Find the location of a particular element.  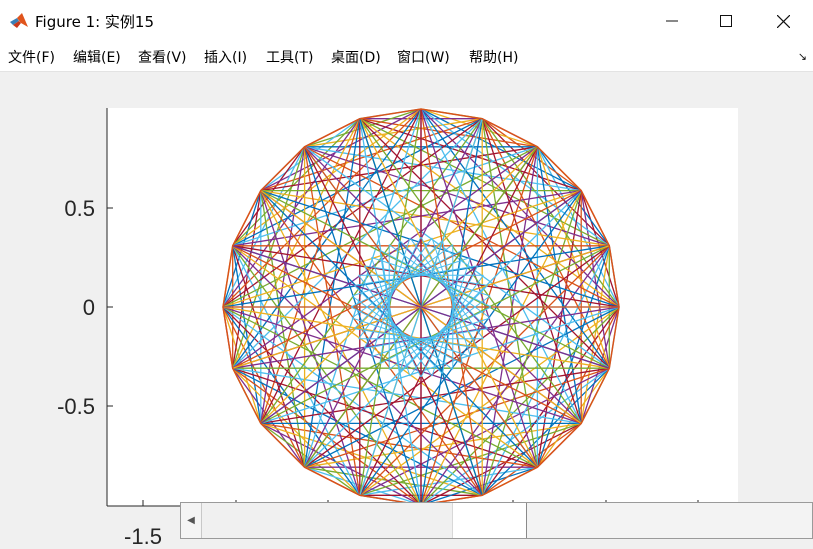

menu-desktop: 桌面(D) is located at coordinates (356, 57).